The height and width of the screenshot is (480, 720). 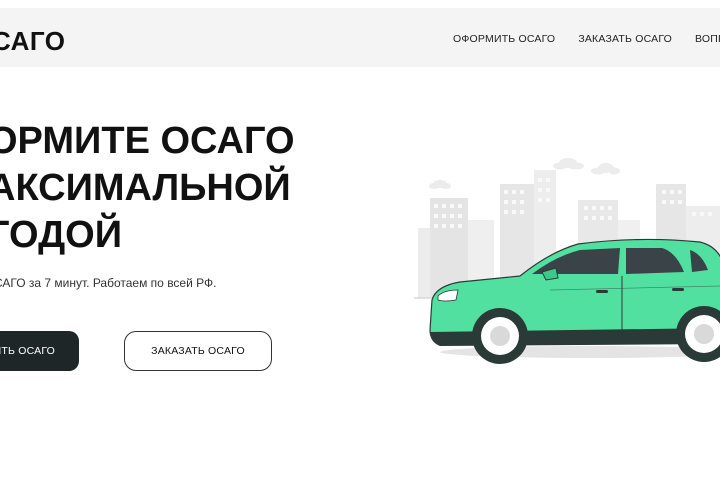 I want to click on hero-title-line-2: АКСИМАЛЬНОЙ, so click(x=145, y=188).